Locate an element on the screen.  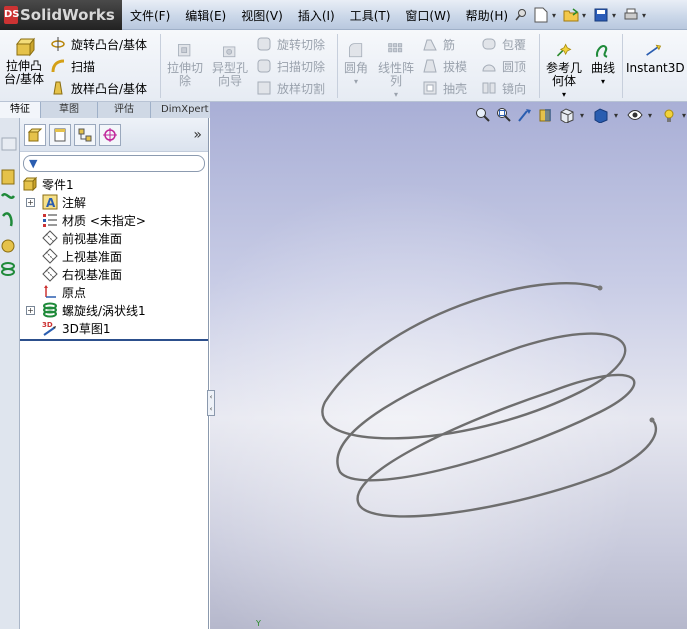
feature-manager-tab-icon is located at coordinates (35, 134).